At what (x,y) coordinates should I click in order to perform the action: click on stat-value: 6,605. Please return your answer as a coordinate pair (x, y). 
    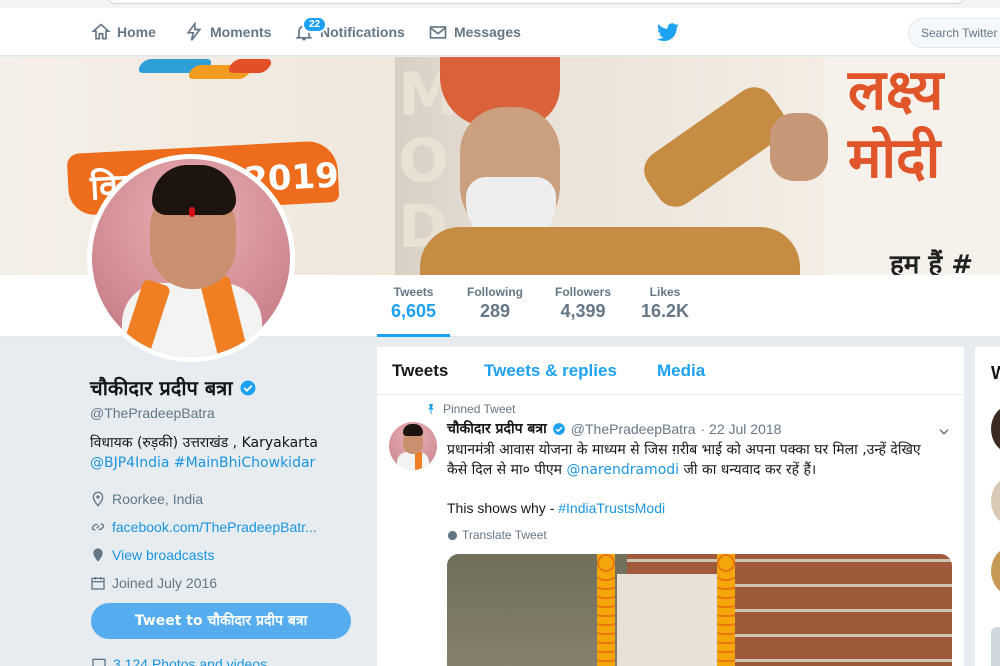
    Looking at the image, I should click on (414, 311).